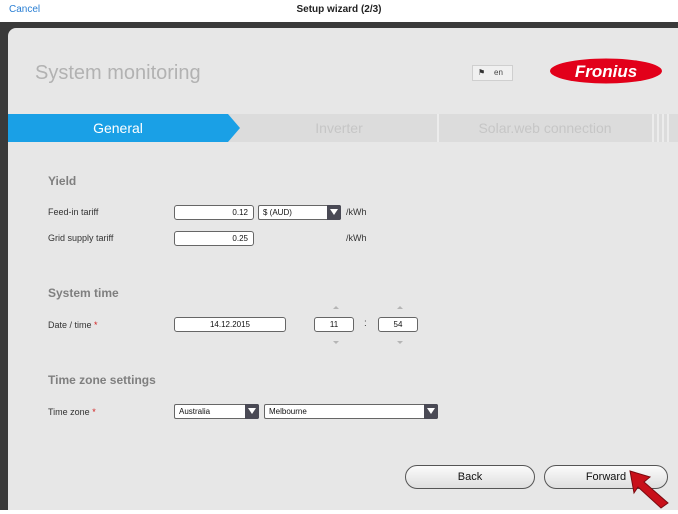 This screenshot has width=678, height=514. Describe the element at coordinates (69, 412) in the screenshot. I see `time-zone-label-text: Time zone` at that location.